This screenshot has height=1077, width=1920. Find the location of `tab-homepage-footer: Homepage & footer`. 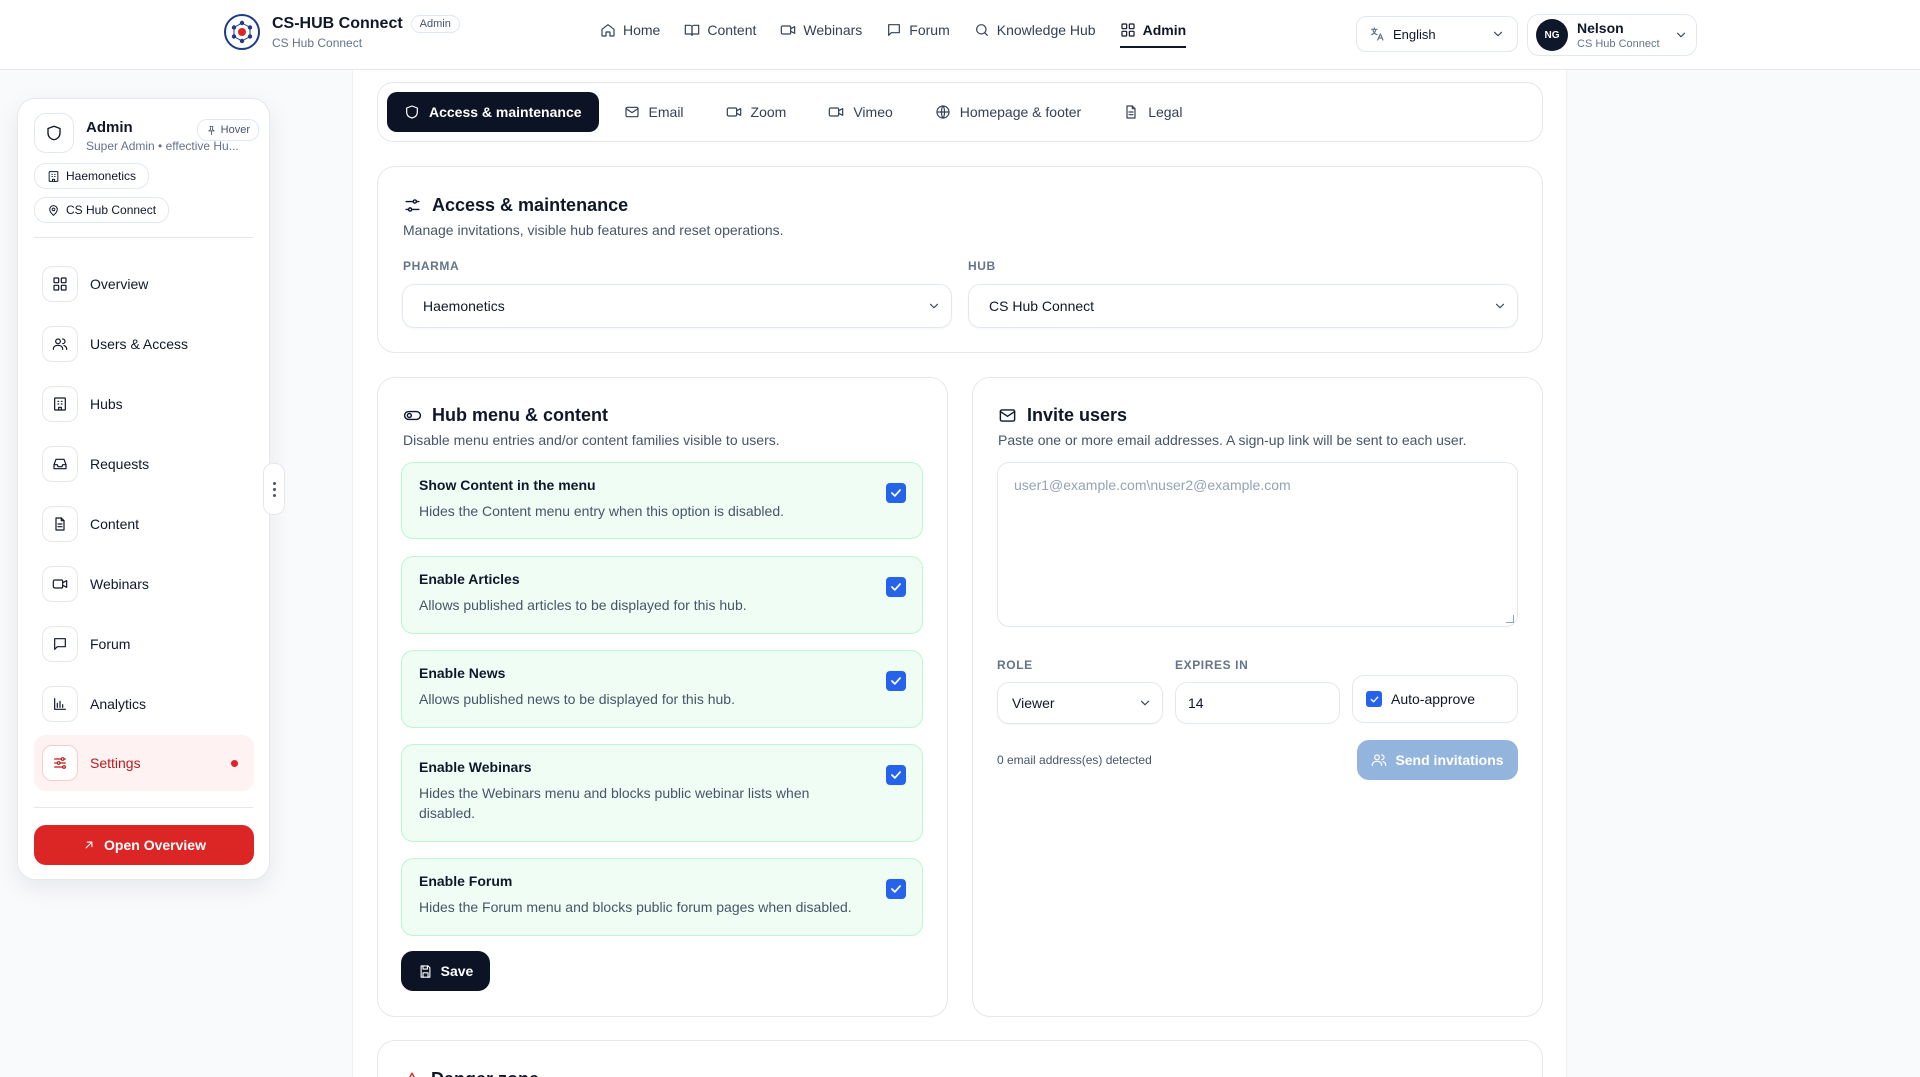

tab-homepage-footer: Homepage & footer is located at coordinates (1008, 112).